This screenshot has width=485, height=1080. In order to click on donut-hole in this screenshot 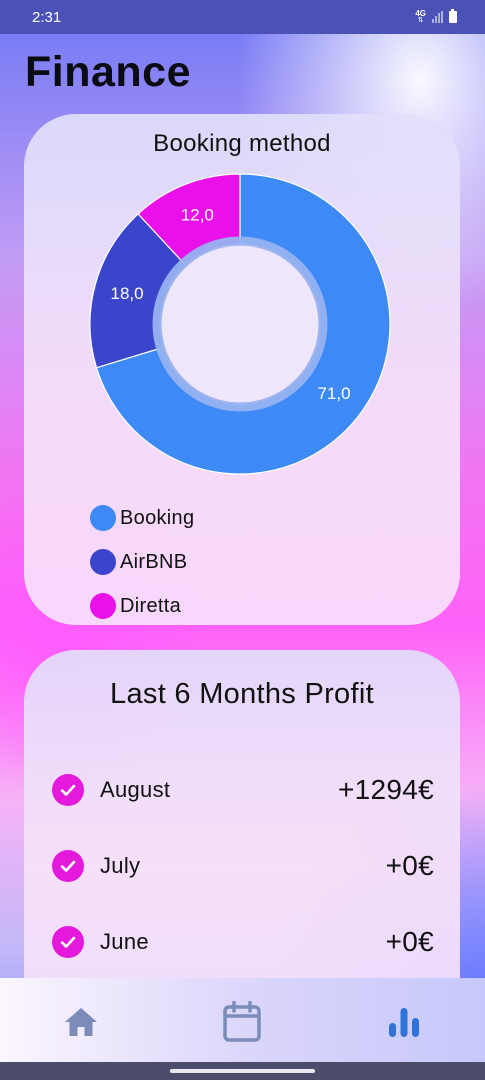, I will do `click(240, 324)`.